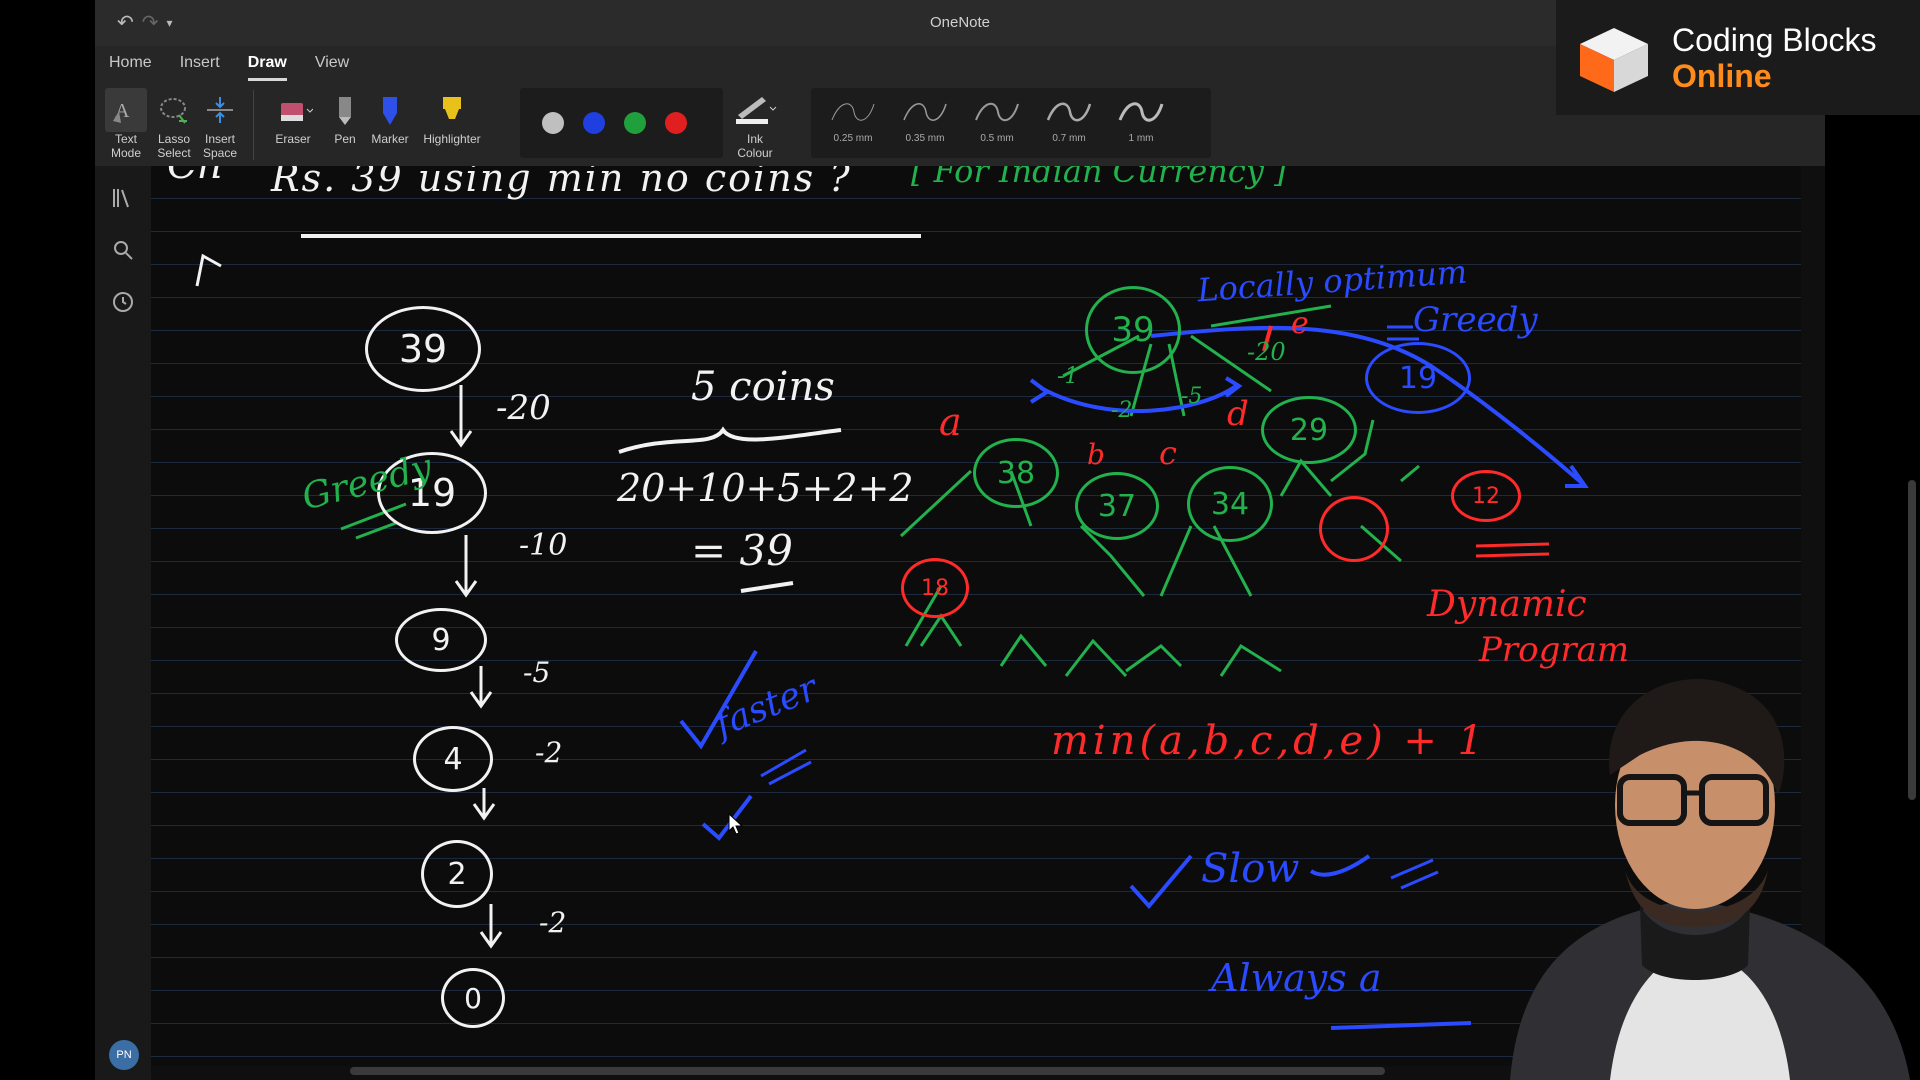 The width and height of the screenshot is (1920, 1080). What do you see at coordinates (1475, 320) in the screenshot?
I see `greedy-right-label: Greedy` at bounding box center [1475, 320].